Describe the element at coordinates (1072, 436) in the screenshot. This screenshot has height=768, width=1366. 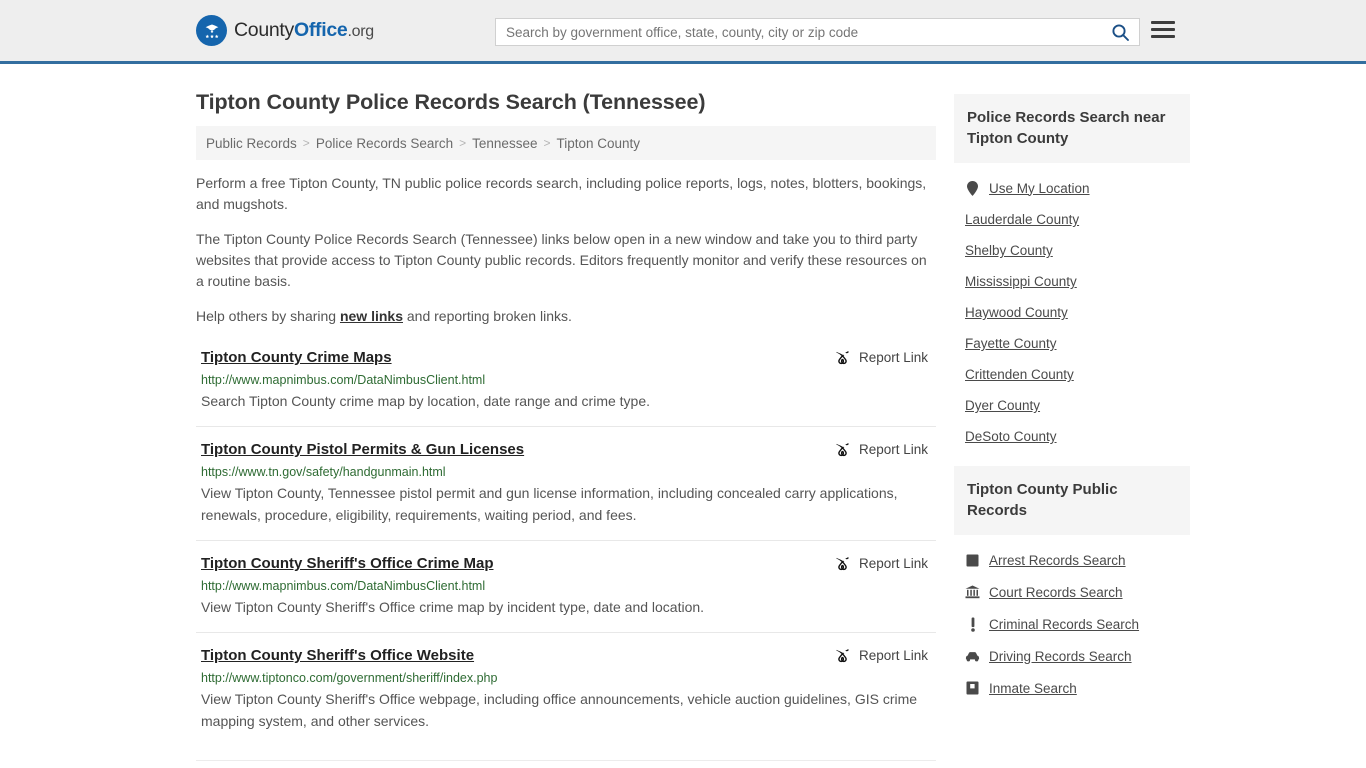
I see `sidebar-item-desoto-county: DeSoto County` at that location.